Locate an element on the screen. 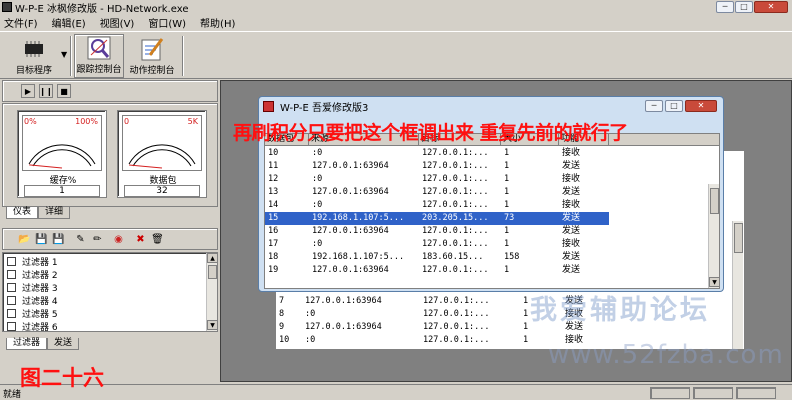  gauge-value: 32 is located at coordinates (162, 191).